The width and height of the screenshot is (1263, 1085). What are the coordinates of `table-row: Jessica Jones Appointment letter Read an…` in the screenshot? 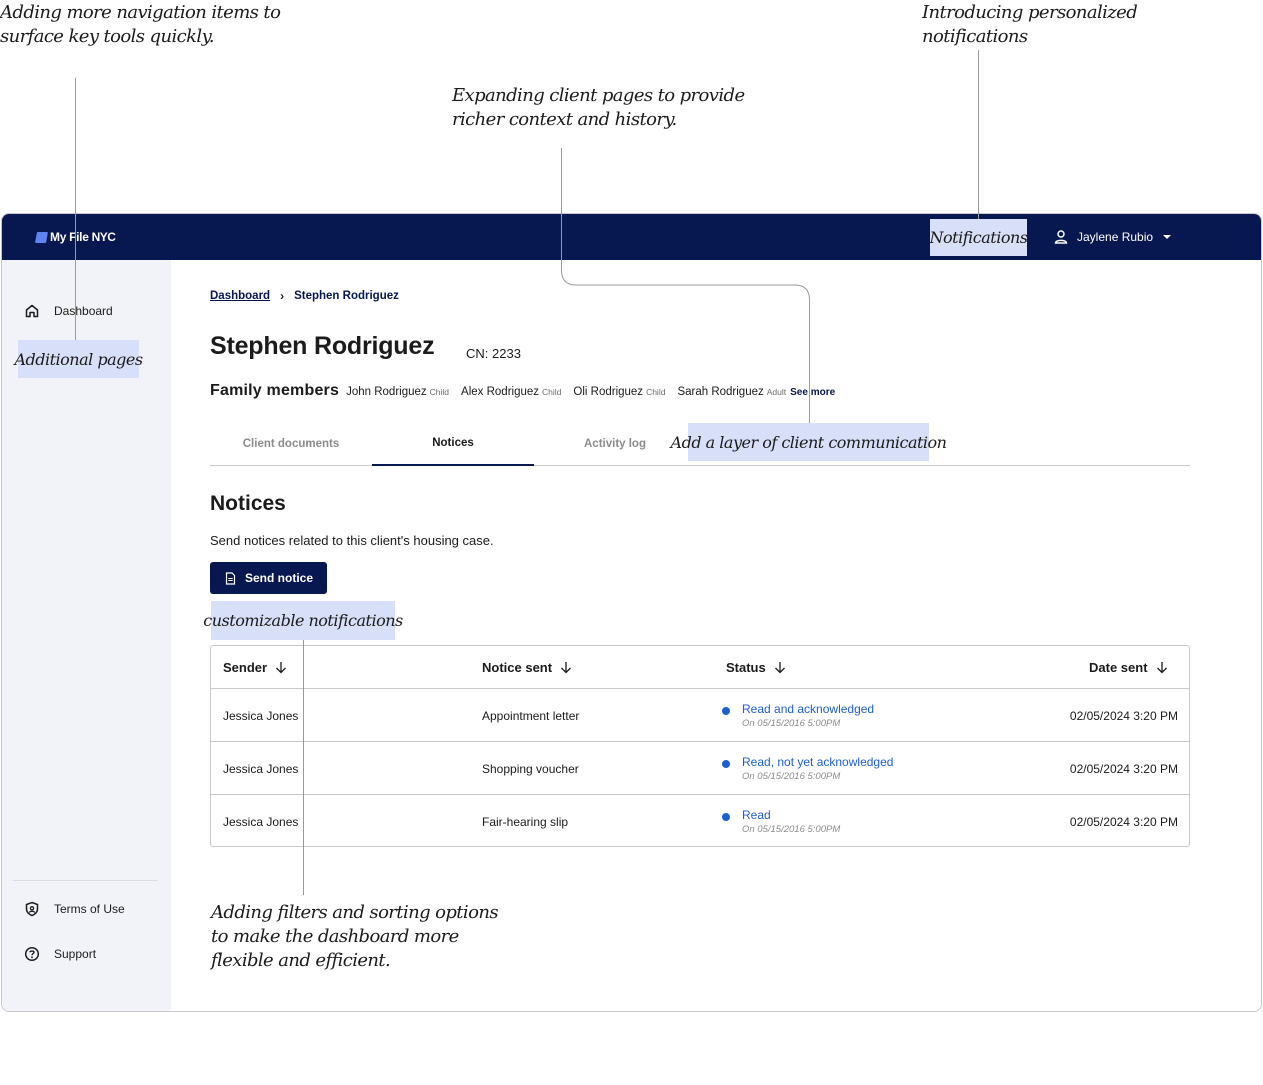 It's located at (700, 714).